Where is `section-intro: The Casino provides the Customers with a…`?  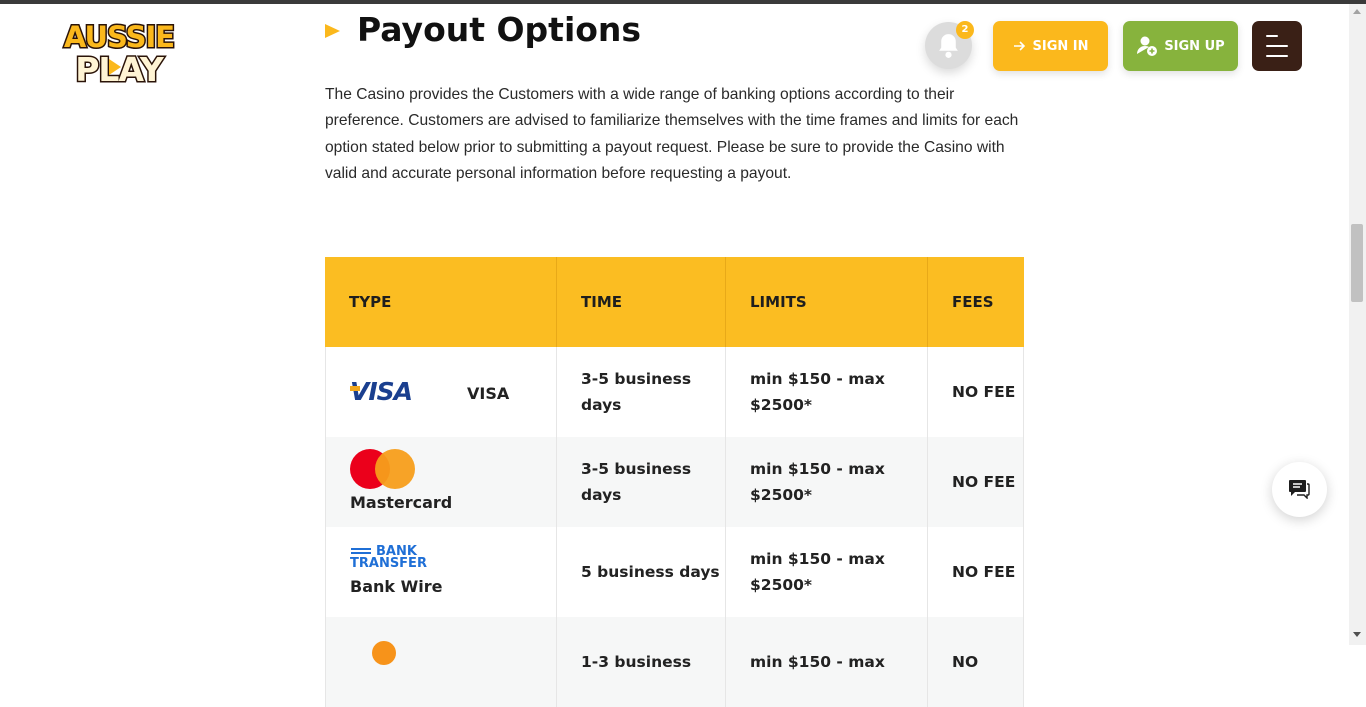
section-intro: The Casino provides the Customers with a… is located at coordinates (672, 134).